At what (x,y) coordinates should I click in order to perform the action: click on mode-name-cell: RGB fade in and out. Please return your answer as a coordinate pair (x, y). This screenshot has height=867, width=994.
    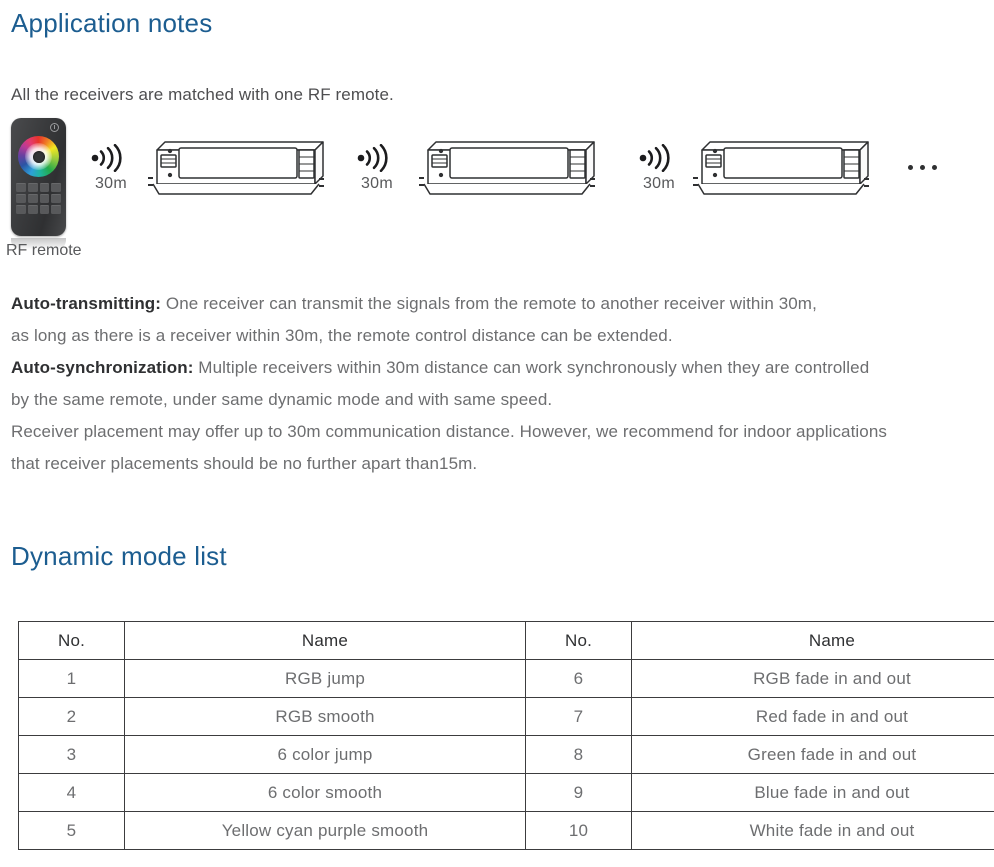
    Looking at the image, I should click on (812, 678).